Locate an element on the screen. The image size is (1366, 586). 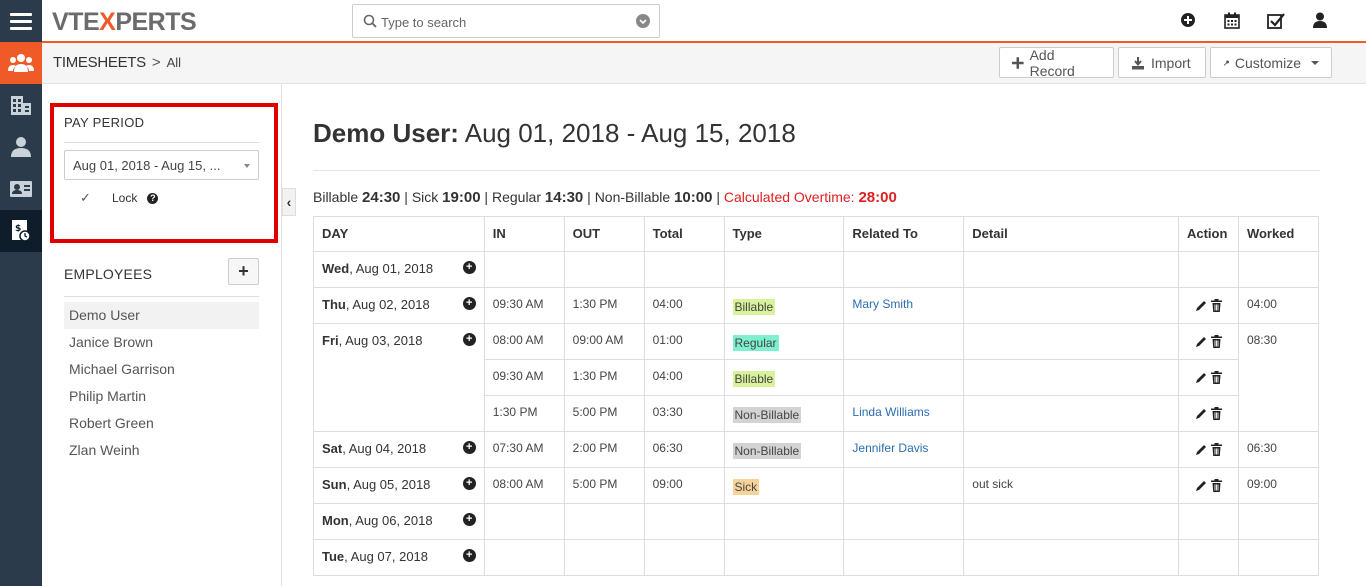
breadcrumb-filter: All is located at coordinates (174, 62).